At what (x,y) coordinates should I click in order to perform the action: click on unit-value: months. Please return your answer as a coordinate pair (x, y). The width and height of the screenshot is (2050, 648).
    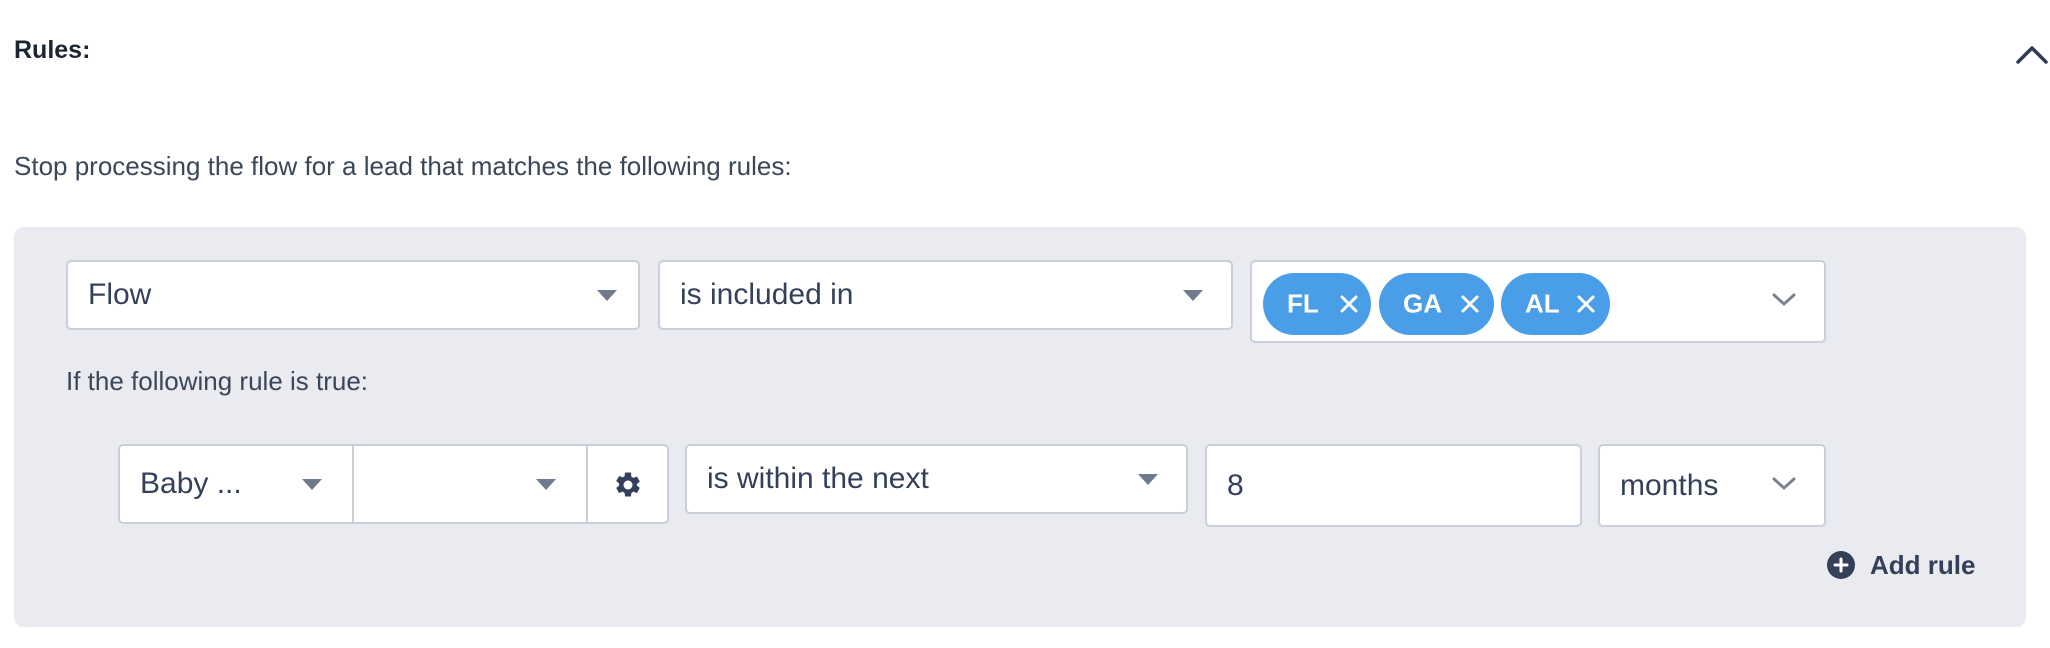
    Looking at the image, I should click on (1669, 485).